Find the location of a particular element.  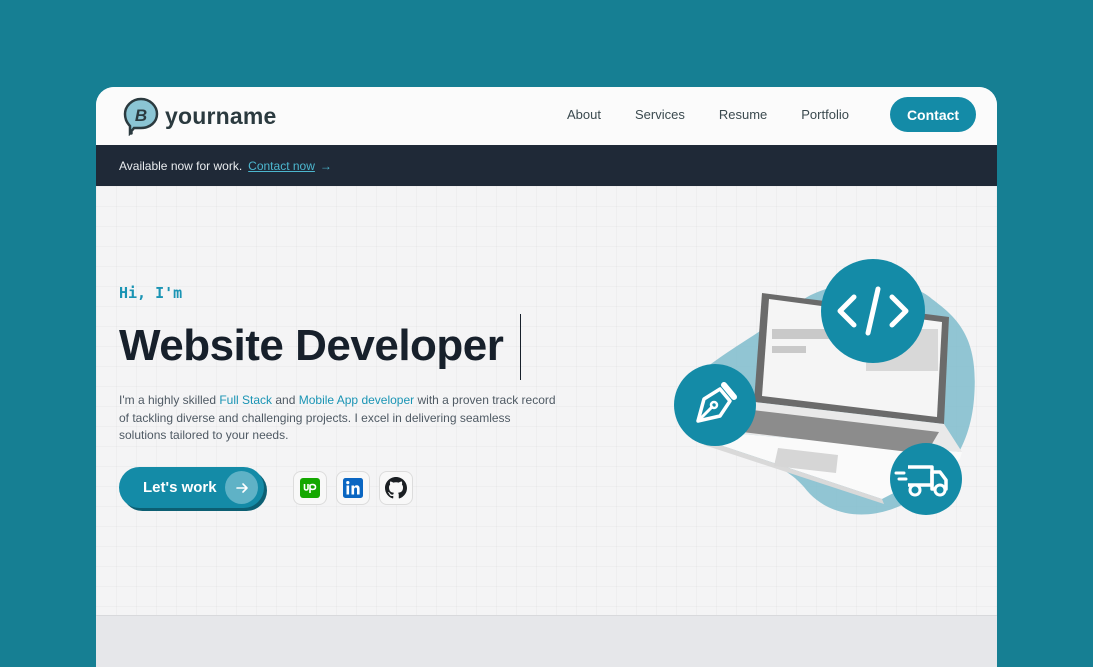

github-link is located at coordinates (396, 488).